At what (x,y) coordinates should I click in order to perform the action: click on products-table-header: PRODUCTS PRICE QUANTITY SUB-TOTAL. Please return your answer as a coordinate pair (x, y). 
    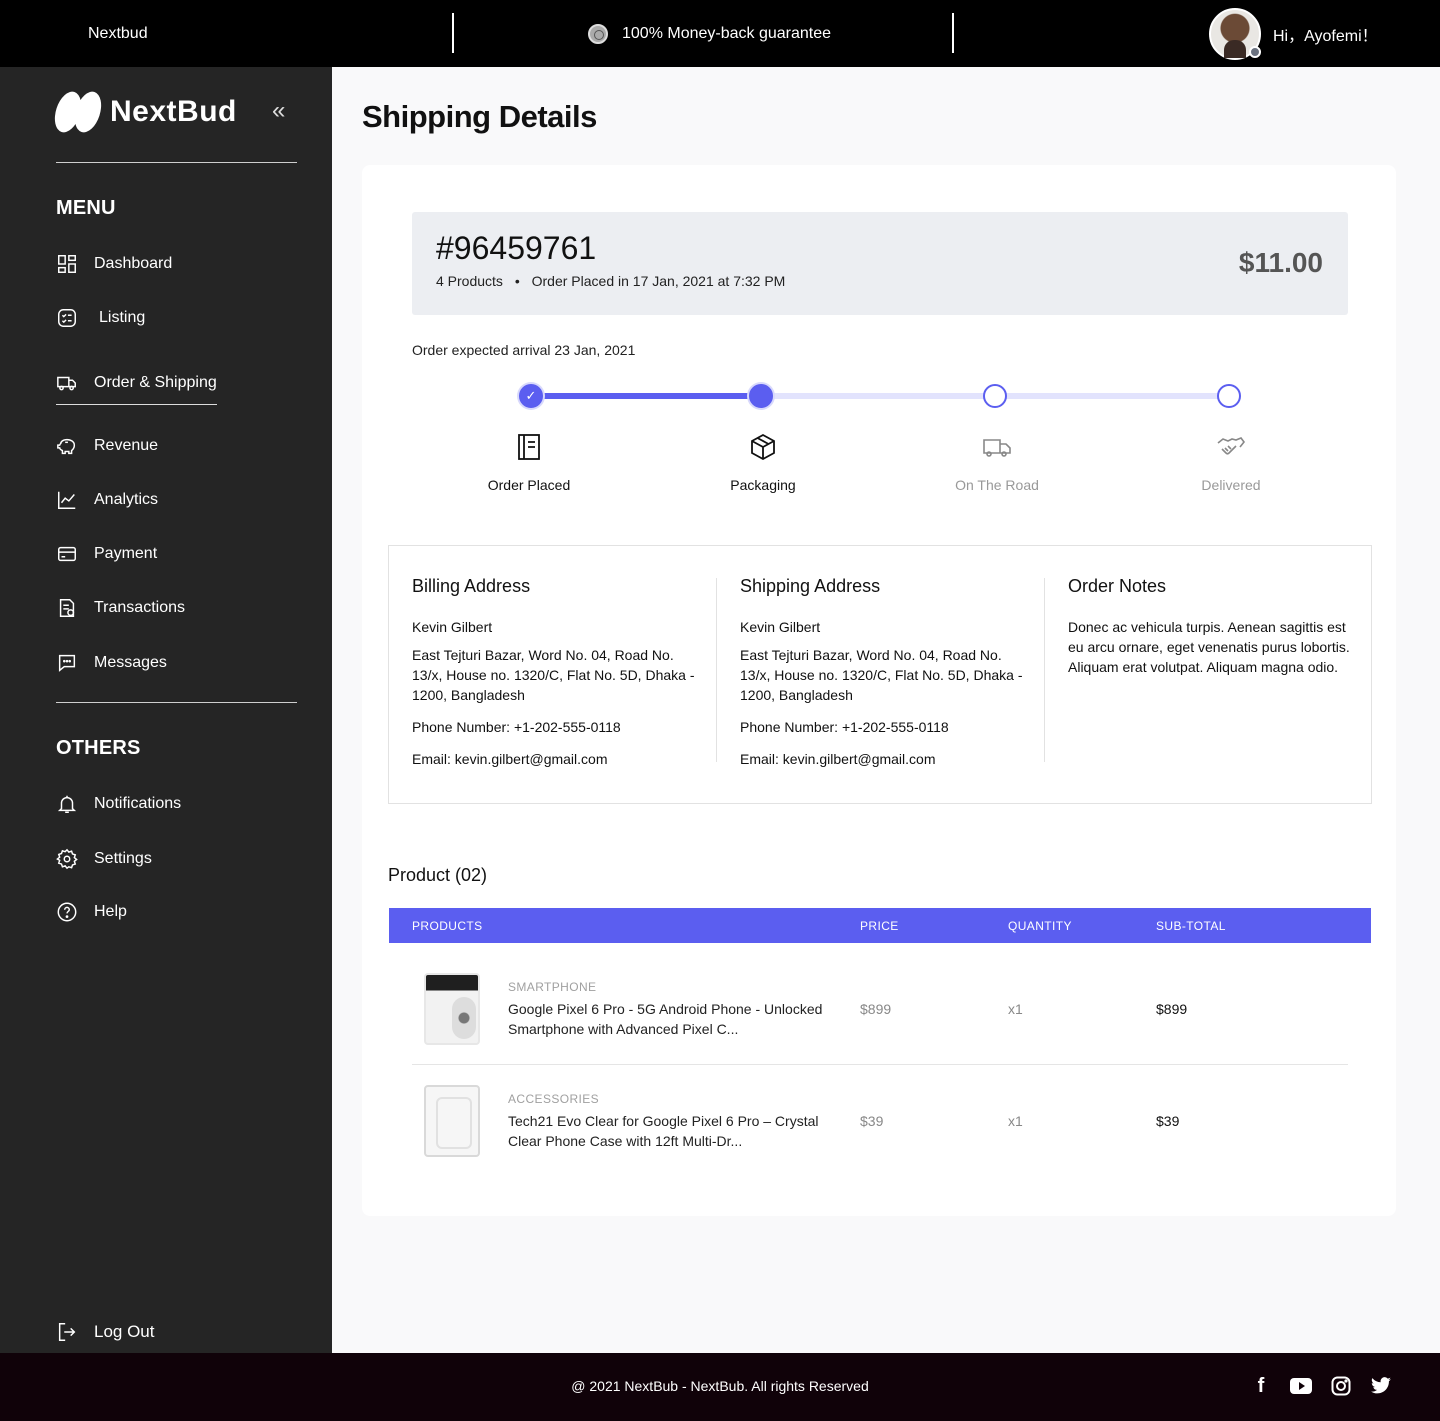
    Looking at the image, I should click on (880, 925).